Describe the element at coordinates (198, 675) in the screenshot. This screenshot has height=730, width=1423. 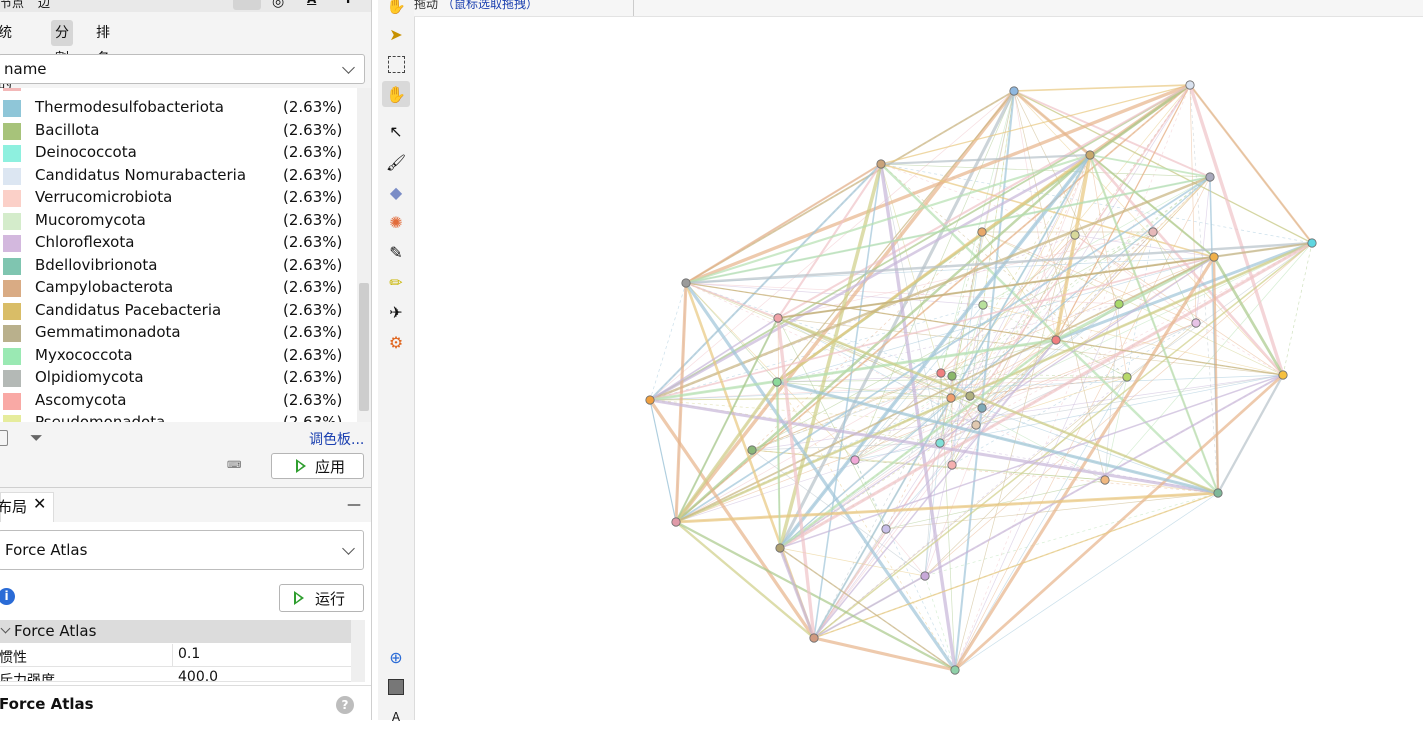
I see `property-value: 400.0` at that location.